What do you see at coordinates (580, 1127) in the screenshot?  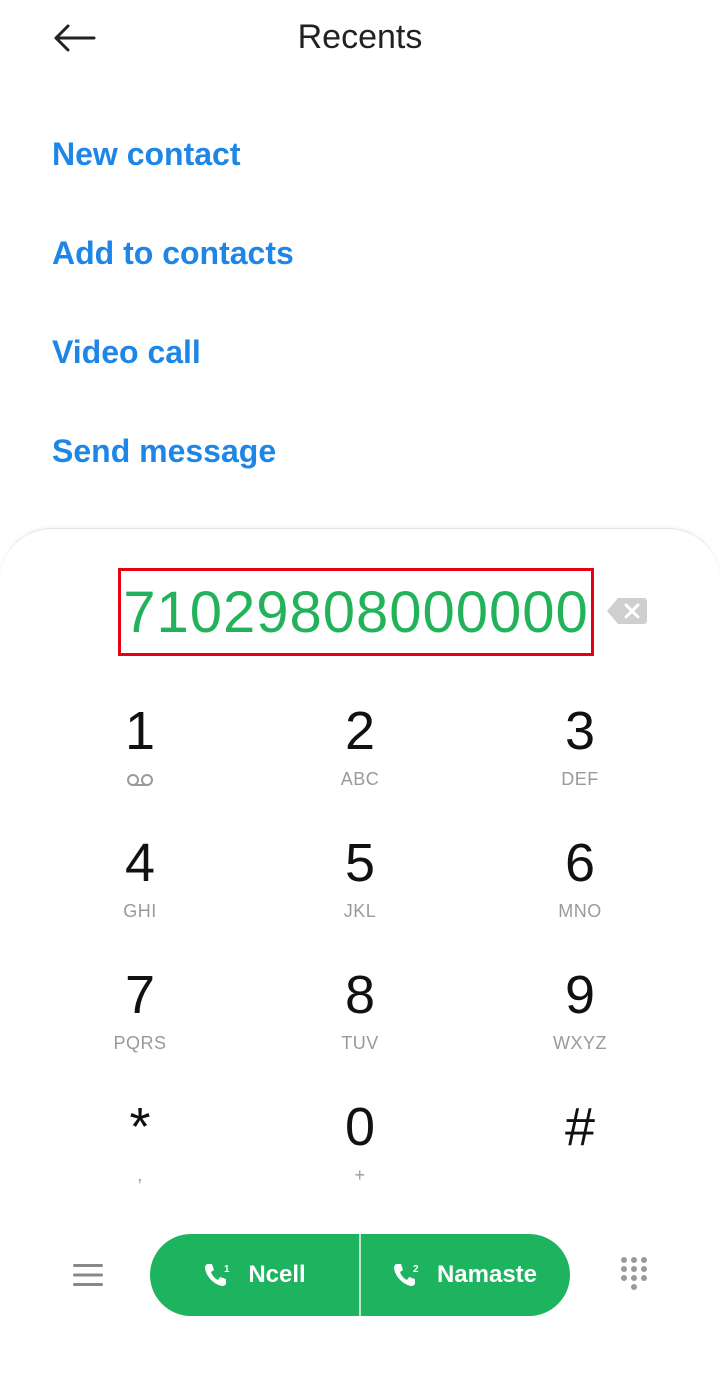 I see `key-digit: #` at bounding box center [580, 1127].